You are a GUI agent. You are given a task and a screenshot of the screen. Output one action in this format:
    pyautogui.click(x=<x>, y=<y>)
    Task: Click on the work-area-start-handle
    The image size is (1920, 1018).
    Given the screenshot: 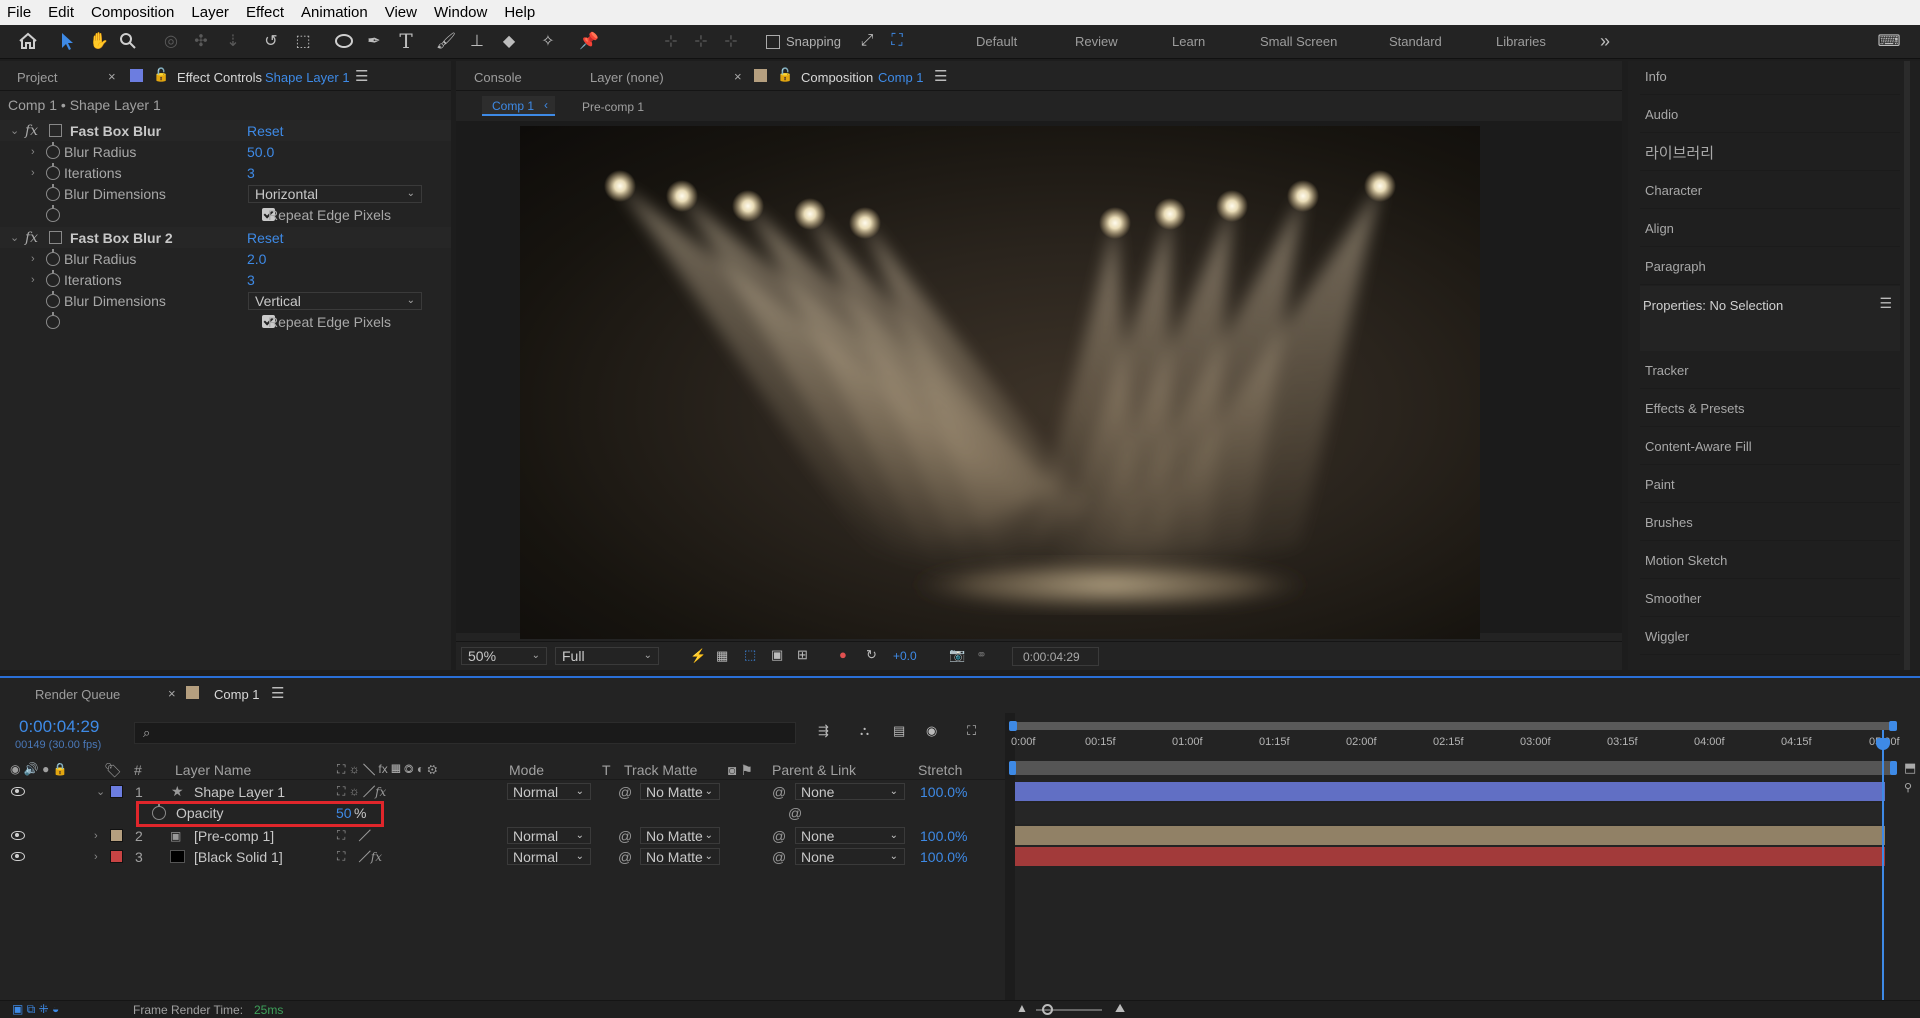 What is the action you would take?
    pyautogui.click(x=1013, y=726)
    